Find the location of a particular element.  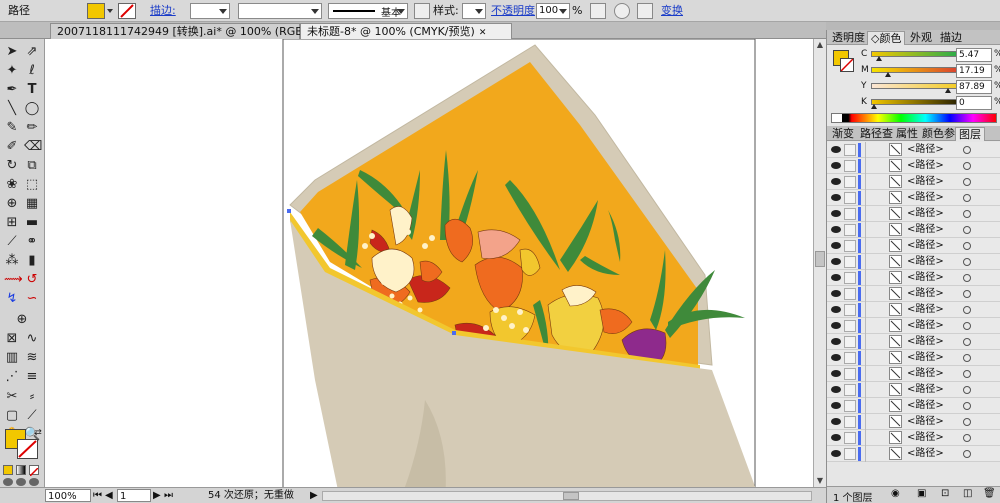

tab-transparency: 透明度 is located at coordinates (848, 38).